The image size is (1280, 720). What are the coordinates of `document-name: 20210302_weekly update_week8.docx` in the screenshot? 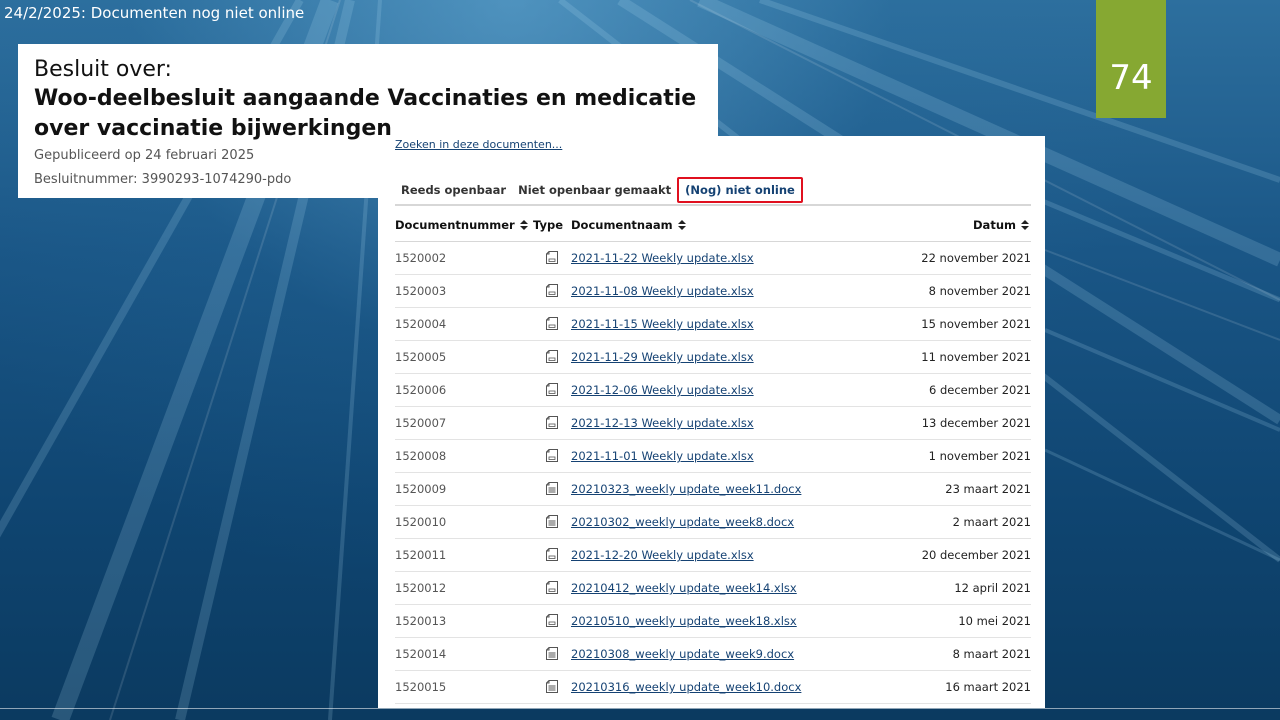 It's located at (721, 522).